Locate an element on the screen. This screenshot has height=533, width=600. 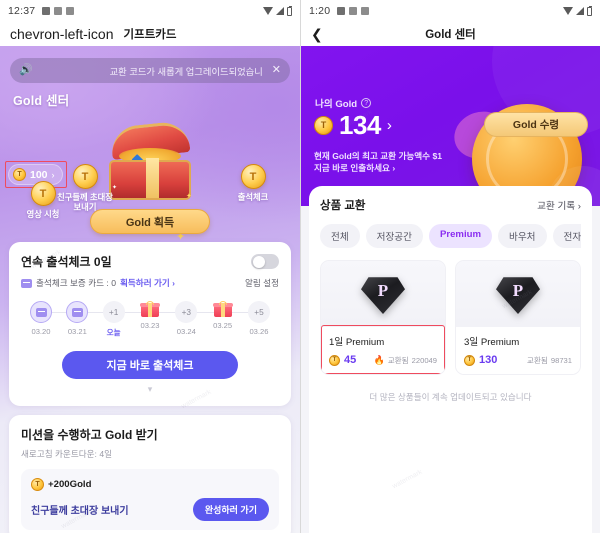
streak-day-today: +1 오늘 is located at coordinates (114, 319).